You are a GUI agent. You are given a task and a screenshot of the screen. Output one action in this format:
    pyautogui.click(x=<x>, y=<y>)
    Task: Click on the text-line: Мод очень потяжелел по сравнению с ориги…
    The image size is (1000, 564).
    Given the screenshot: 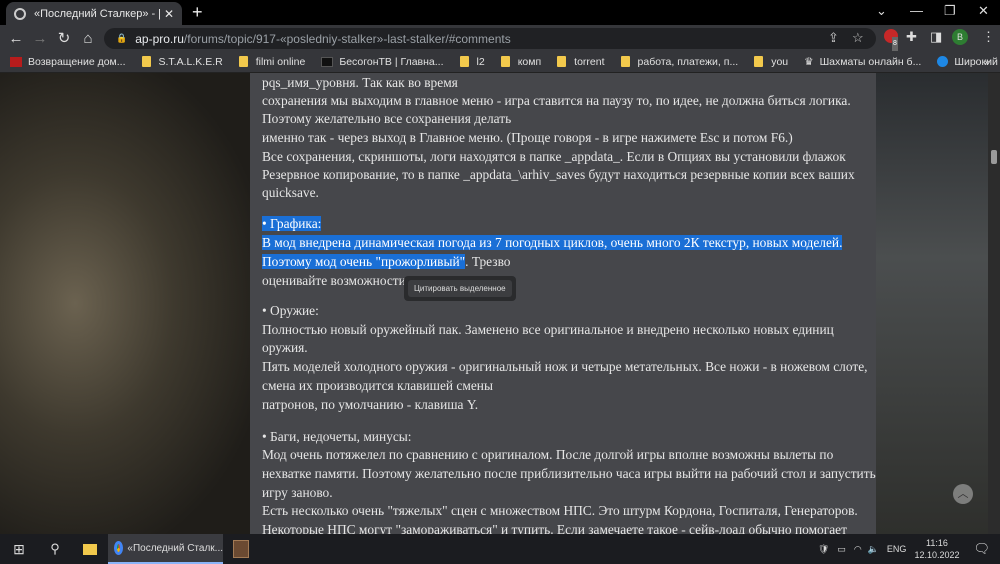 What is the action you would take?
    pyautogui.click(x=548, y=454)
    